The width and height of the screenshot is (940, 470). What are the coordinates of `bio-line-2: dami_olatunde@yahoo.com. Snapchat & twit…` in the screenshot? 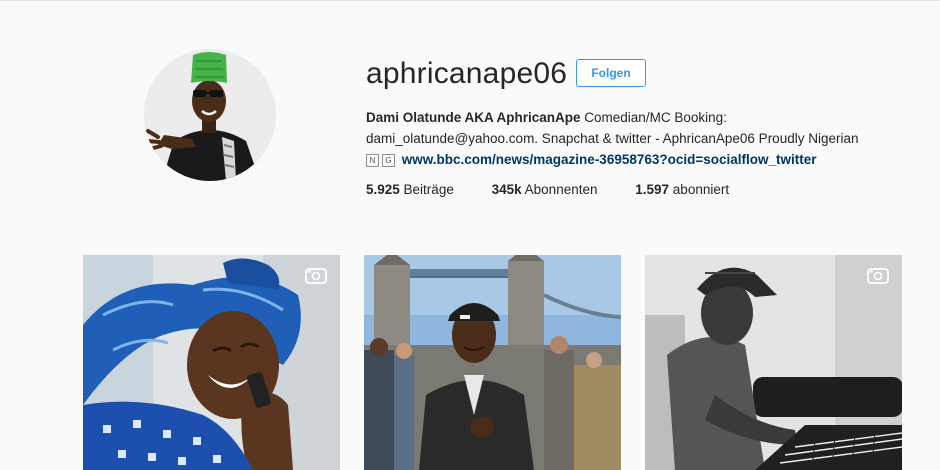 It's located at (612, 138).